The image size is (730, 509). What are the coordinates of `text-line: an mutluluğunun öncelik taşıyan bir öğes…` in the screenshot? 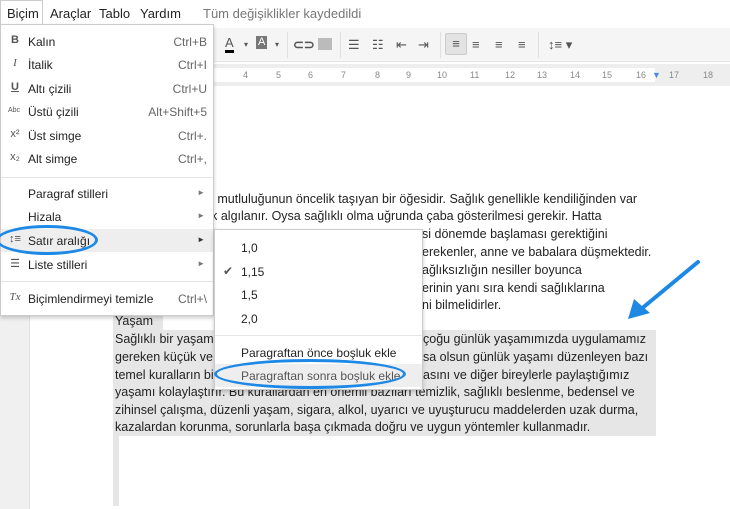 It's located at (419, 199).